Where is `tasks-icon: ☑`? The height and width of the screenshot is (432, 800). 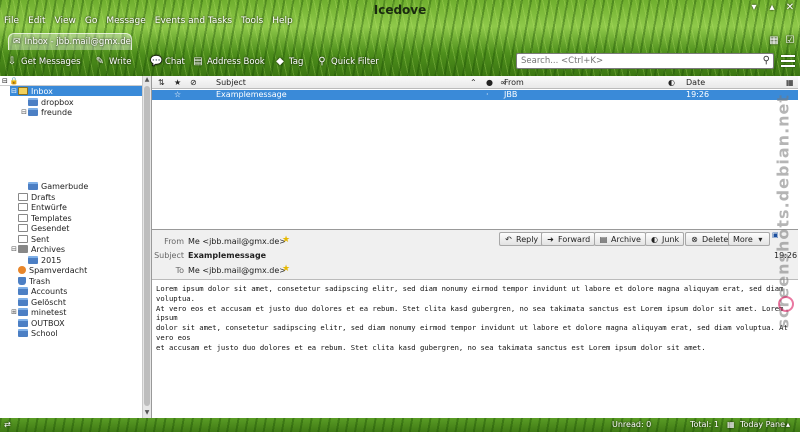
tasks-icon: ☑ is located at coordinates (790, 41).